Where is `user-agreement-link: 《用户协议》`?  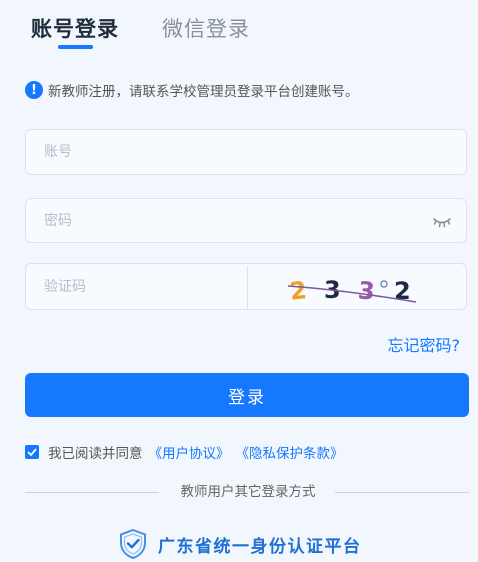 user-agreement-link: 《用户协议》 is located at coordinates (189, 452).